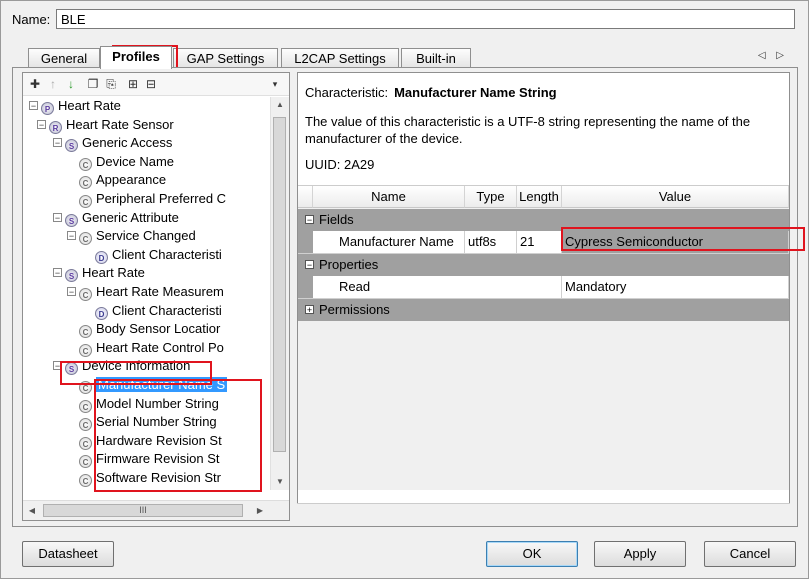 This screenshot has width=809, height=579. I want to click on apply-button: Apply, so click(640, 554).